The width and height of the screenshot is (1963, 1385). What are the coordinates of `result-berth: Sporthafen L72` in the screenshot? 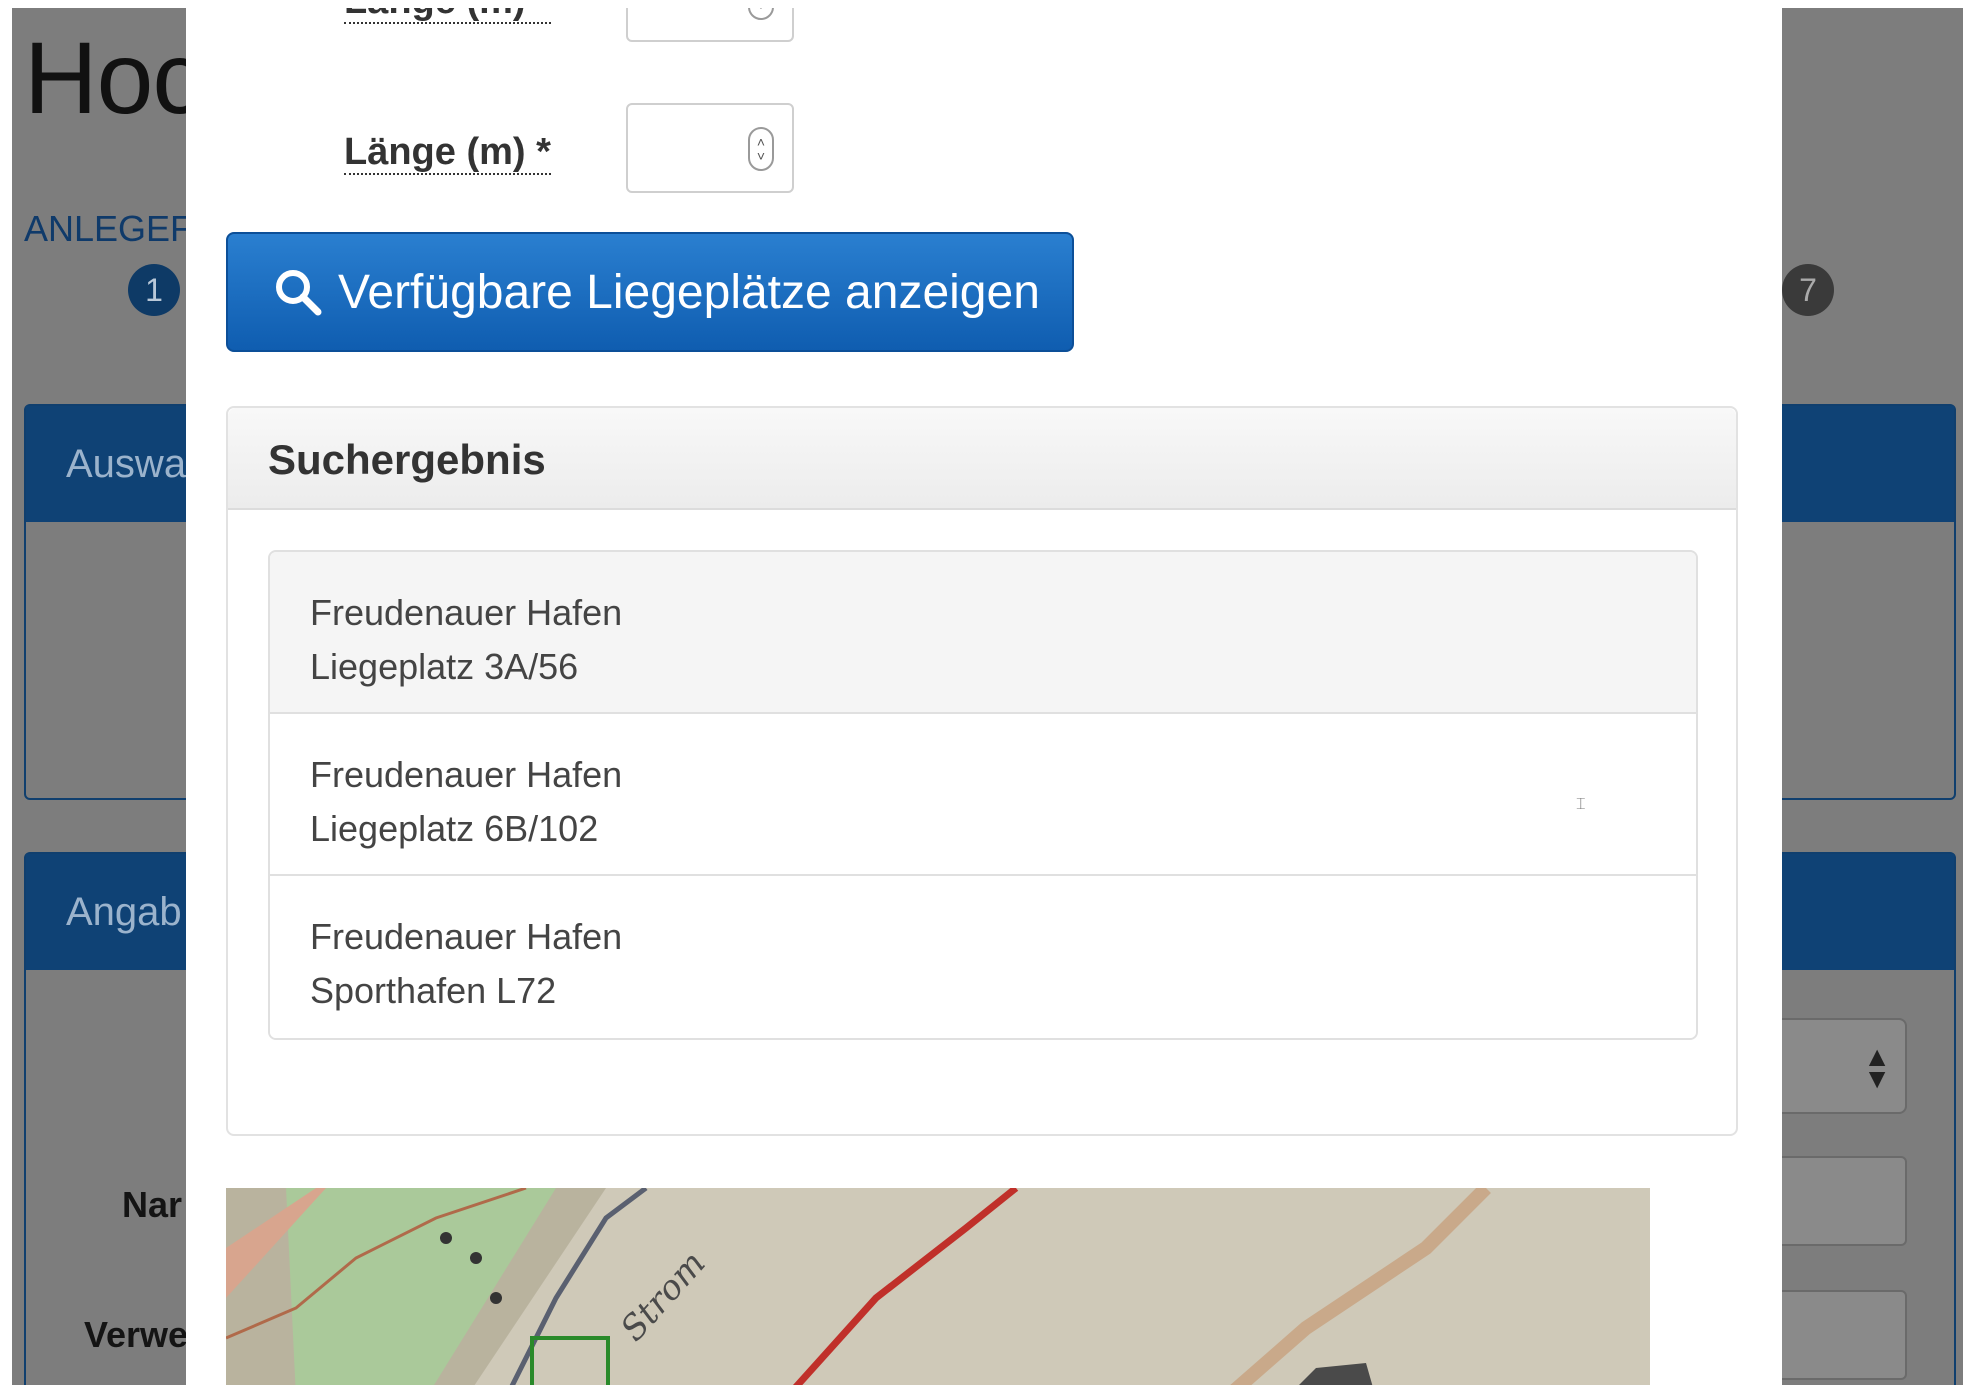 It's located at (433, 990).